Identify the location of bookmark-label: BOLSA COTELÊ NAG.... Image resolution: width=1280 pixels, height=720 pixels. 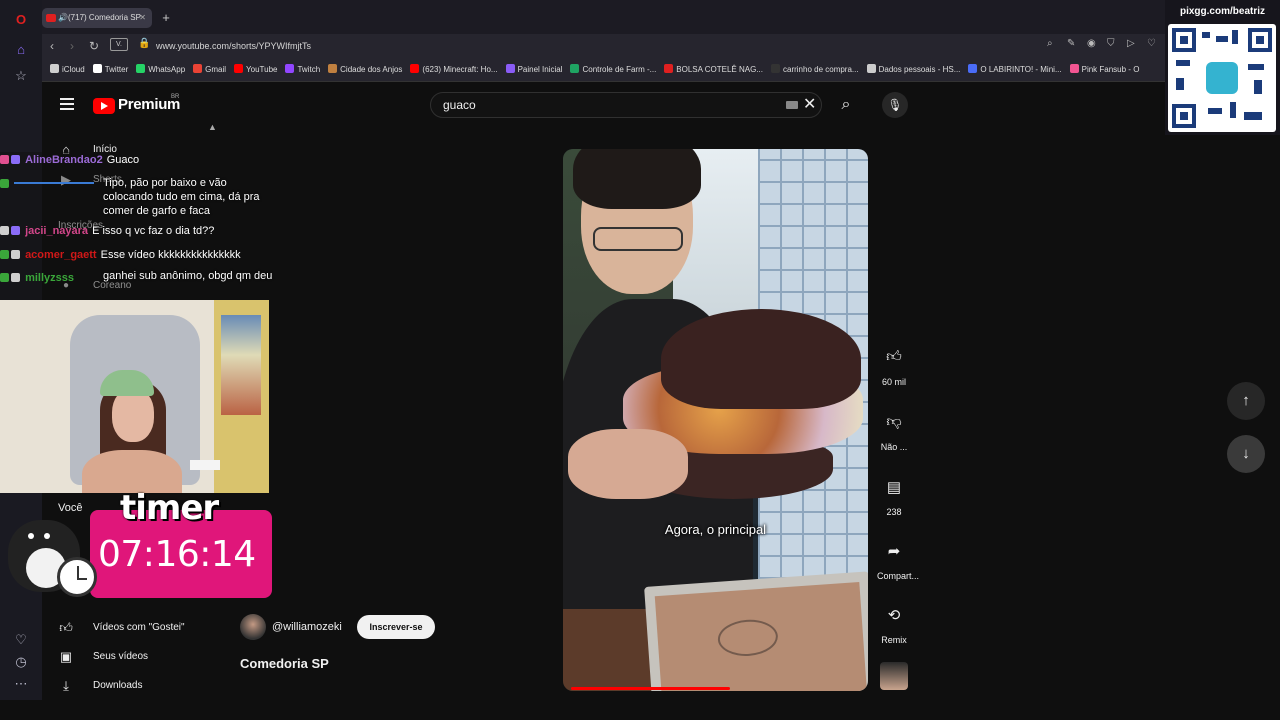
(719, 69).